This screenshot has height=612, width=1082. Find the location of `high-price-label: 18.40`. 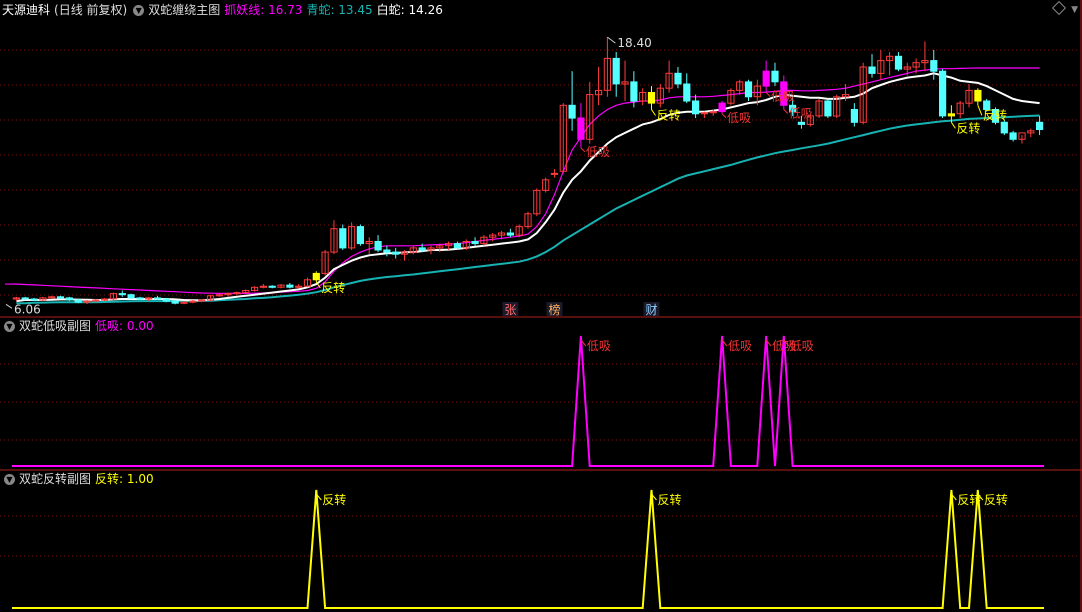

high-price-label: 18.40 is located at coordinates (634, 43).